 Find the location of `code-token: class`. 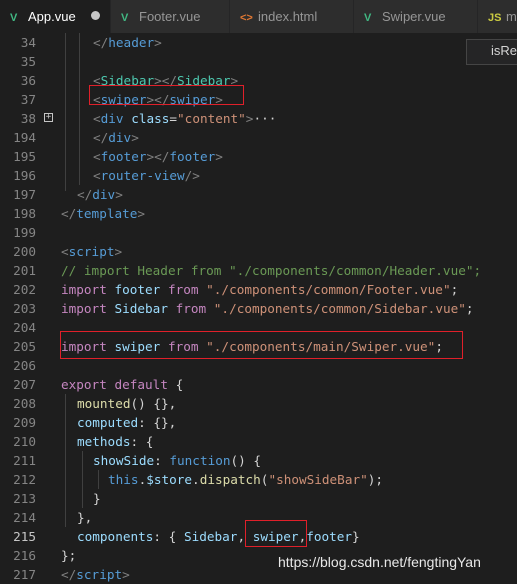

code-token: class is located at coordinates (150, 118).